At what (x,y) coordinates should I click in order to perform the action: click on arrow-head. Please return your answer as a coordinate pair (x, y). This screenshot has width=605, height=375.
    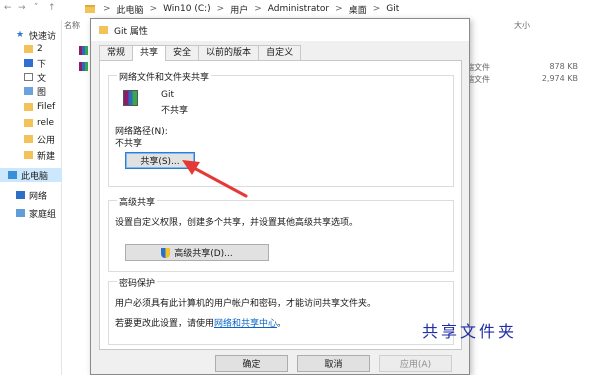
    Looking at the image, I should click on (191, 167).